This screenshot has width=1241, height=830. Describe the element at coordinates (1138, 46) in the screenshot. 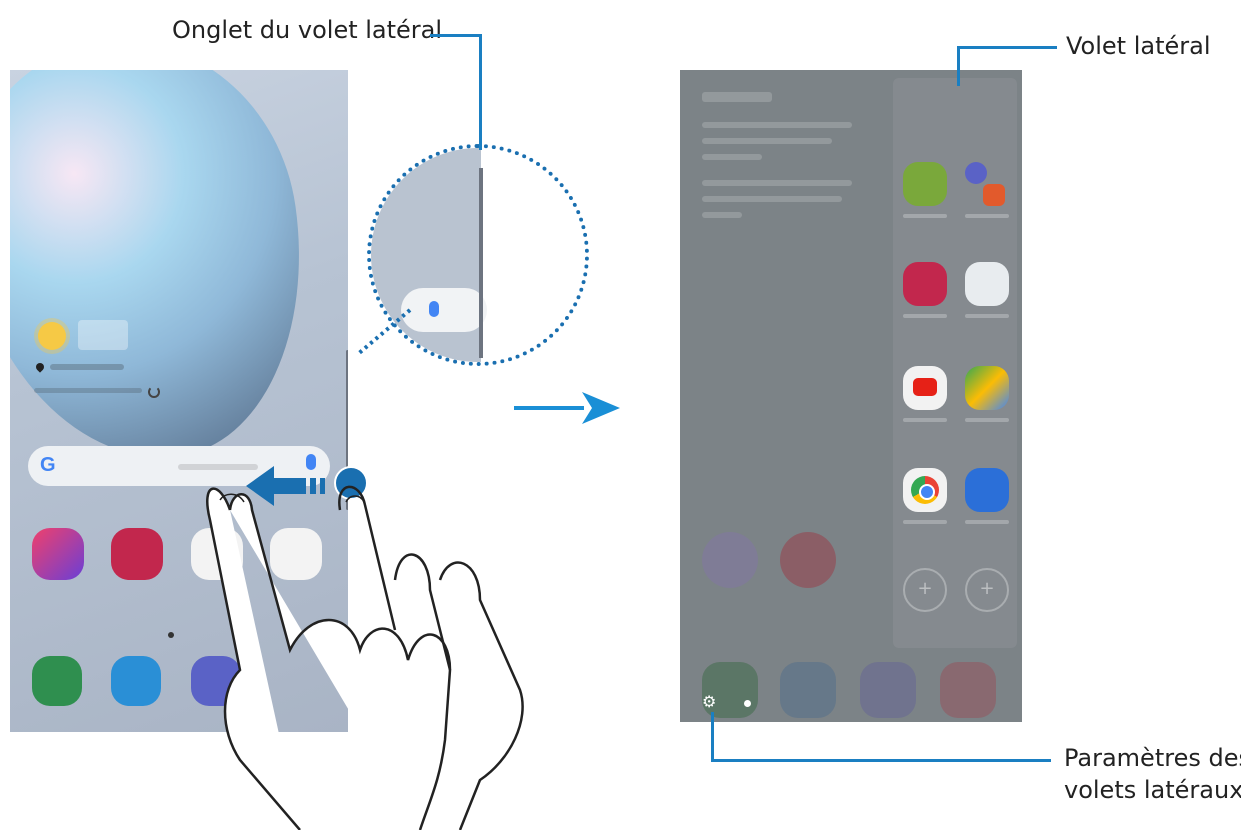

I see `callout-edge-panel: Volet latéral` at that location.